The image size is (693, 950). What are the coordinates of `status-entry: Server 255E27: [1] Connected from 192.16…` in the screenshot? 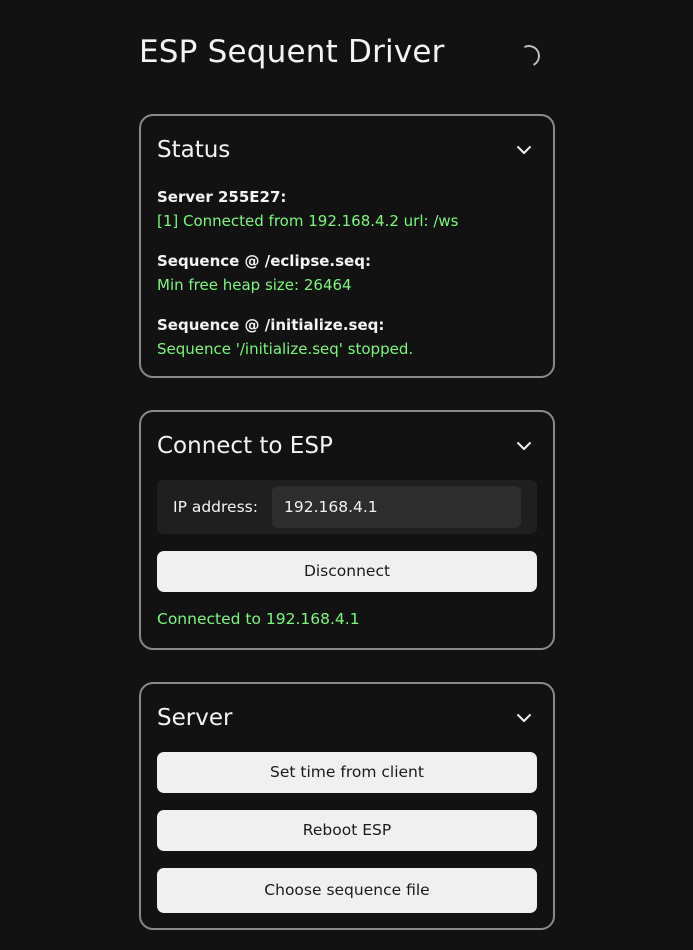 It's located at (350, 210).